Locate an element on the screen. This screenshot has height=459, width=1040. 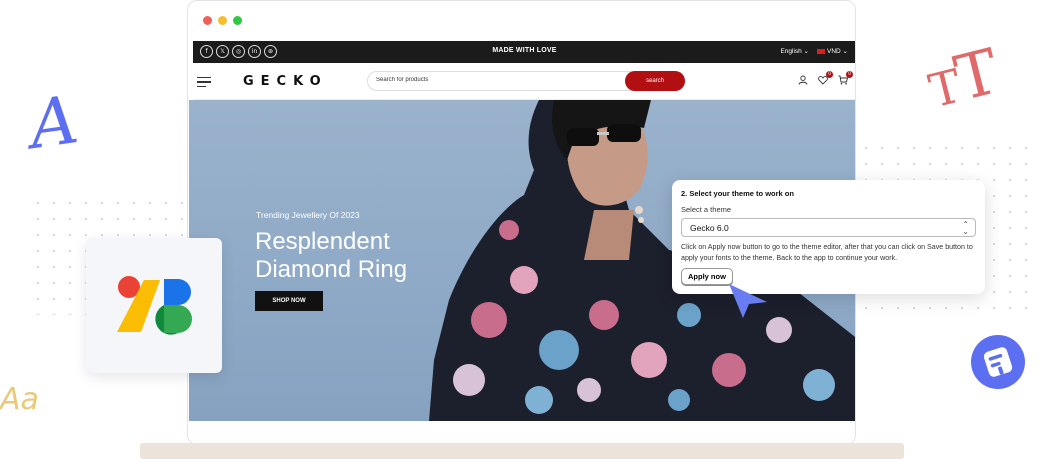
app-logo-icon is located at coordinates (154, 305).